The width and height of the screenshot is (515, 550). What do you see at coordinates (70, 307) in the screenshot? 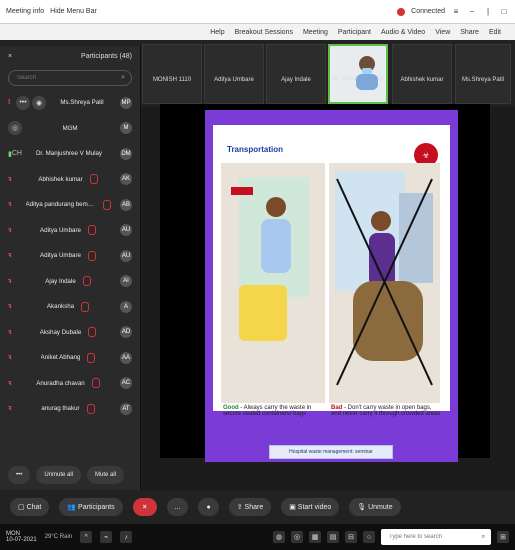
I see `participant-row: ꝛ Akanksha A` at bounding box center [70, 307].